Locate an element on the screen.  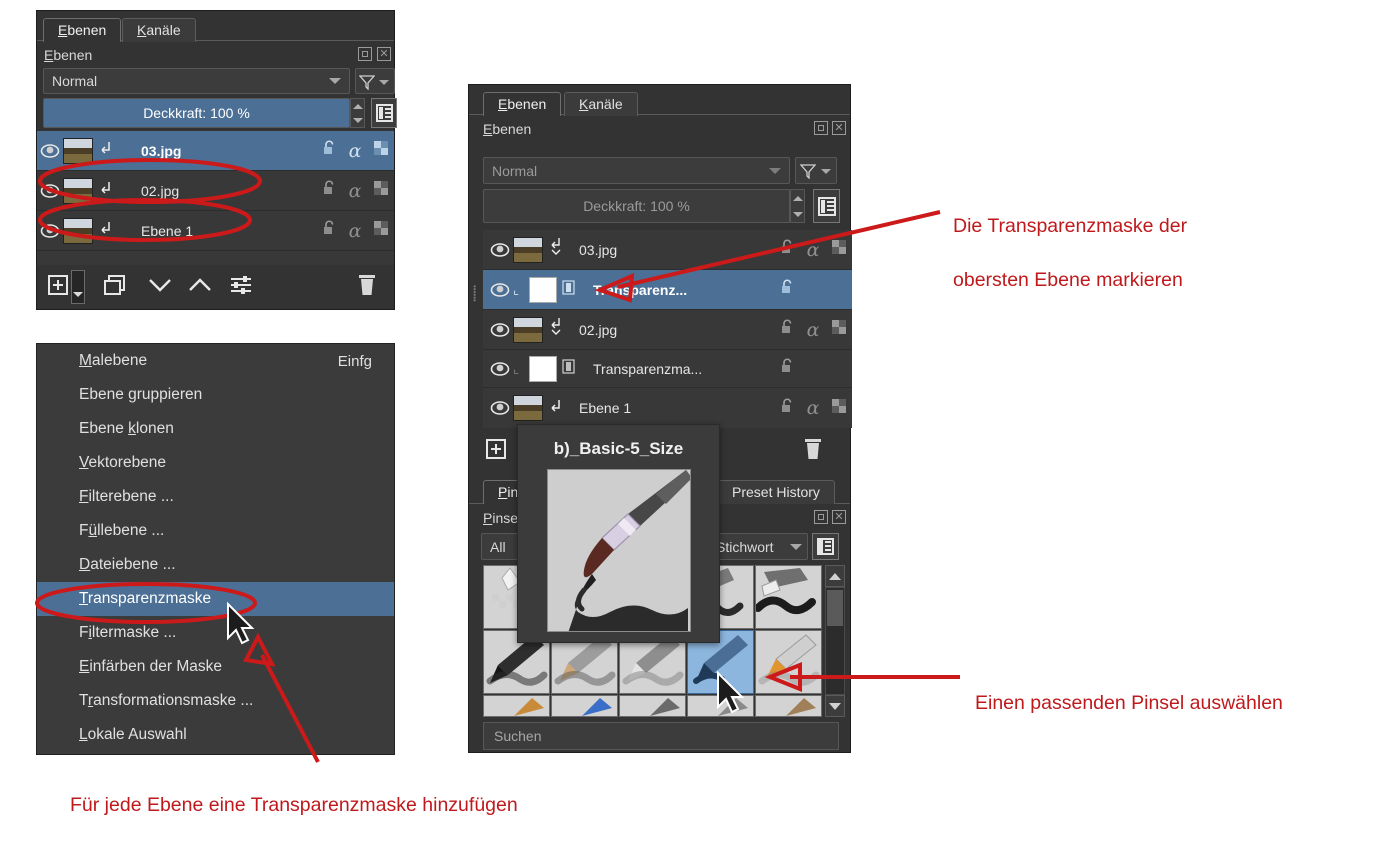
menu-item-lokale-auswahl: Lokale Auswahl is located at coordinates (215, 735).